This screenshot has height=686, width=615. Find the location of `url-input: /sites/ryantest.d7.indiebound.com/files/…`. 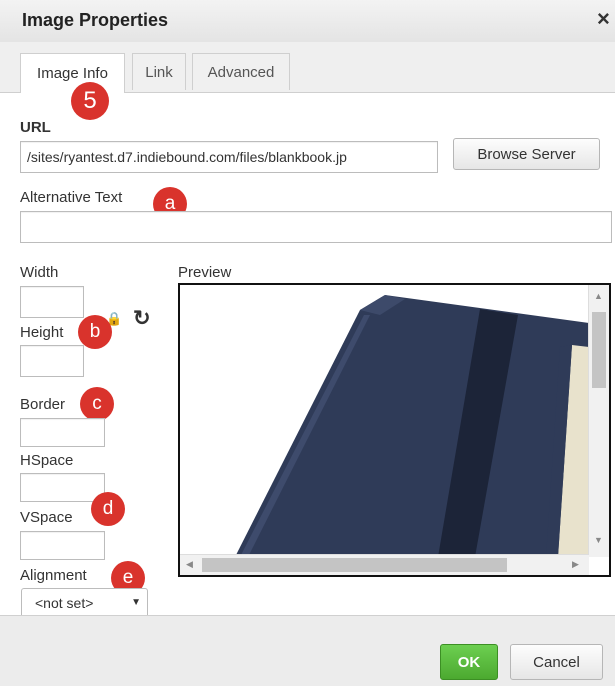

url-input: /sites/ryantest.d7.indiebound.com/files/… is located at coordinates (229, 157).